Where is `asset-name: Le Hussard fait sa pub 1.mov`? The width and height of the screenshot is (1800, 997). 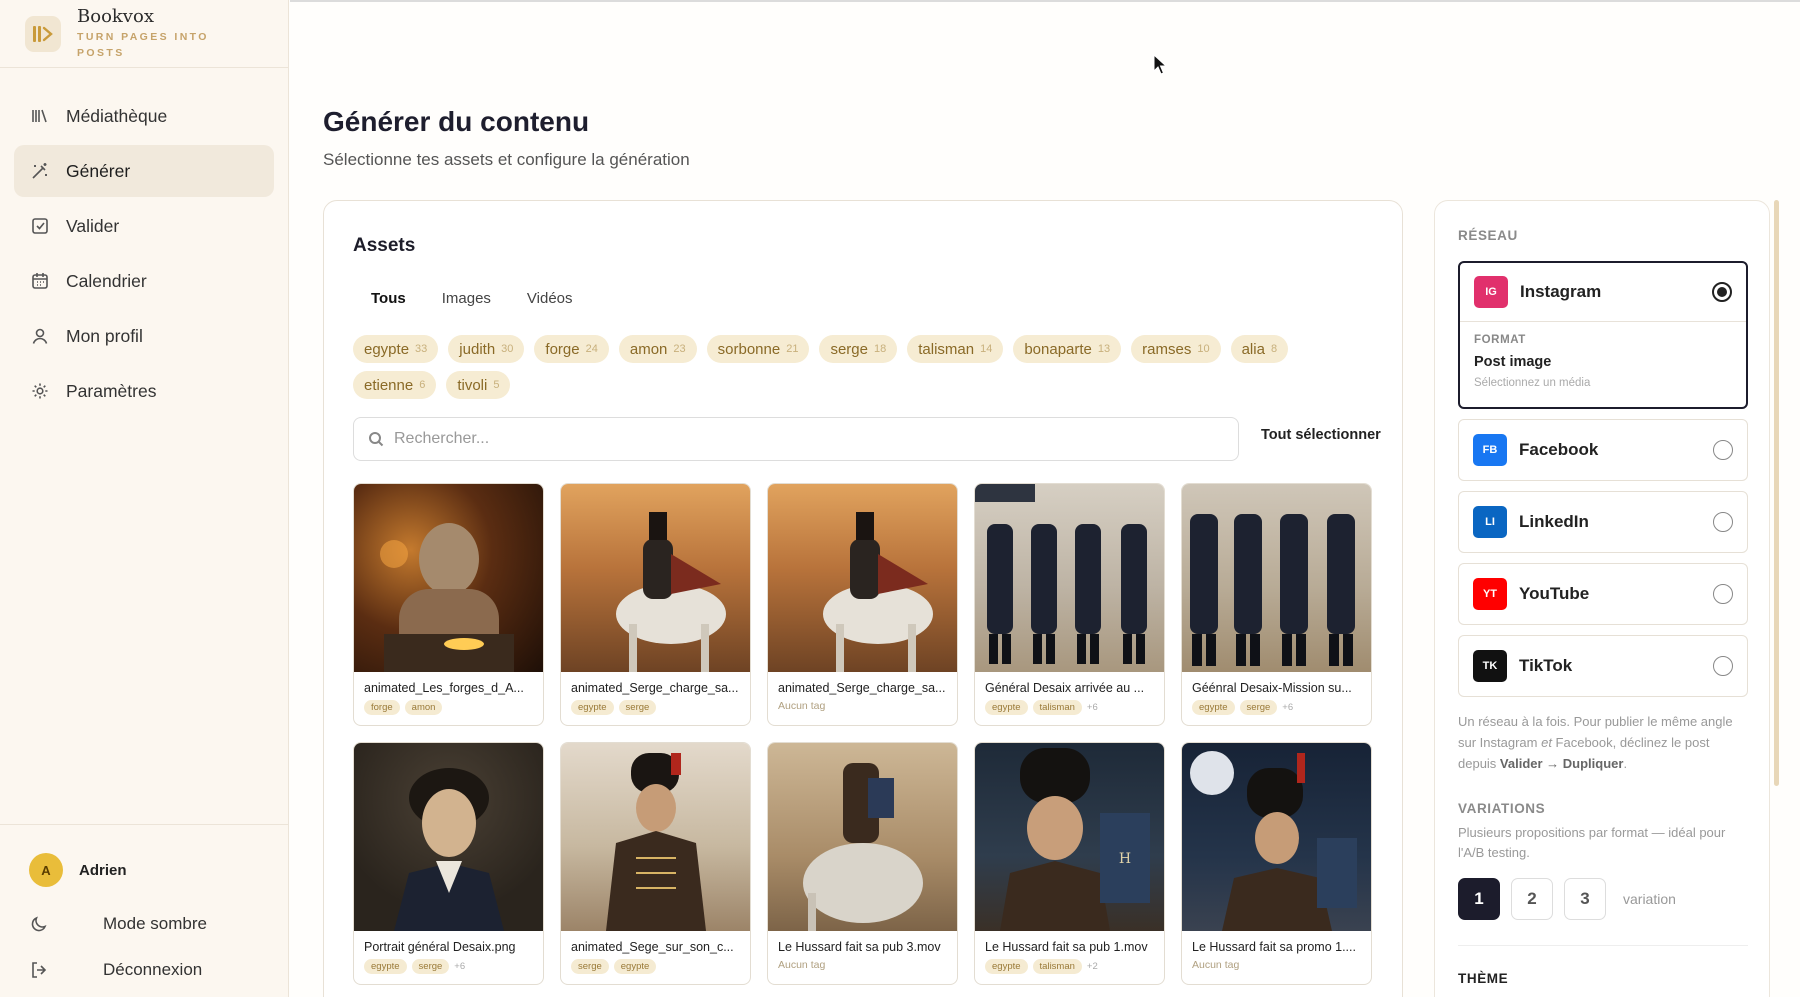 asset-name: Le Hussard fait sa pub 1.mov is located at coordinates (1066, 947).